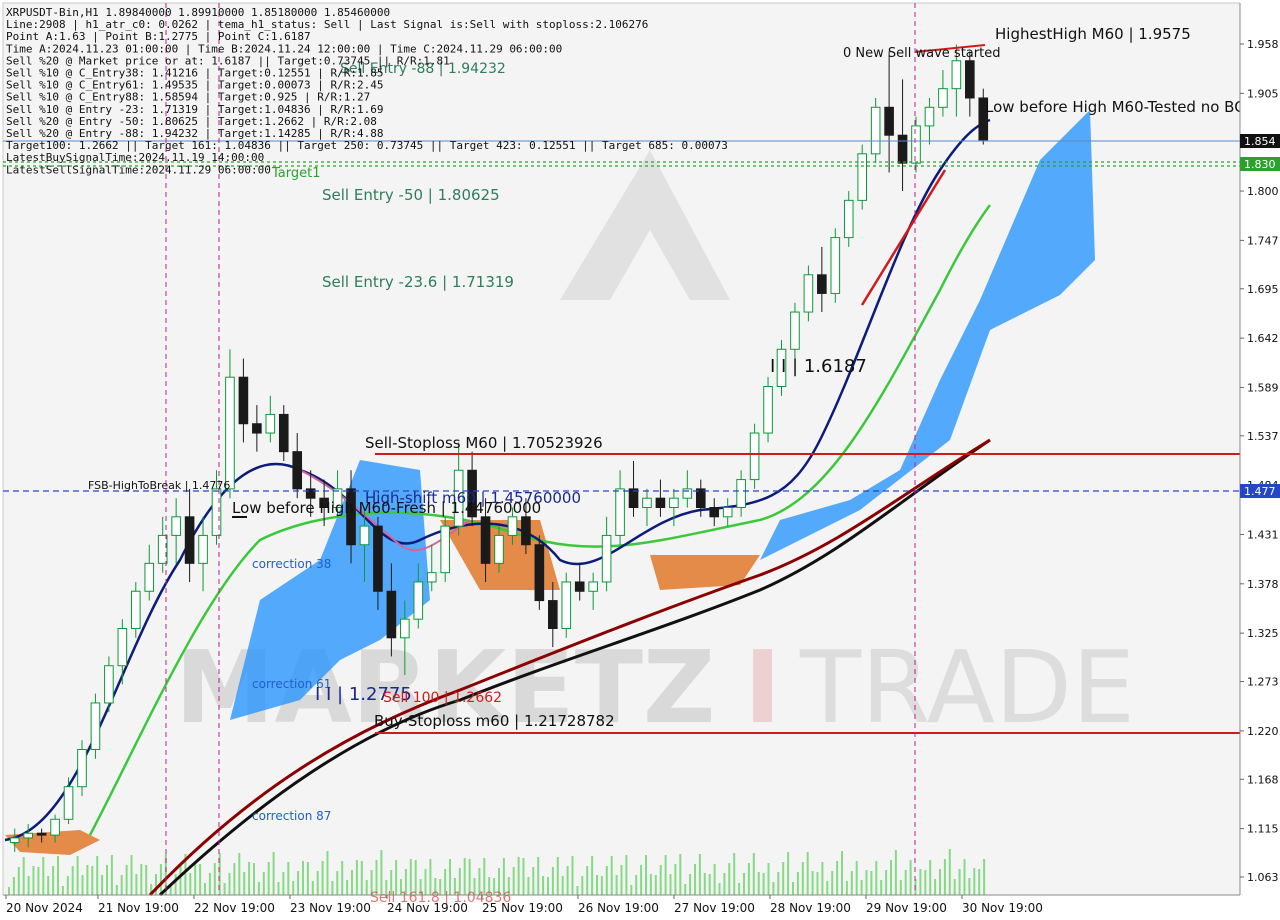  I want to click on x-tick-label: 26 Nov 19:00, so click(618, 908).